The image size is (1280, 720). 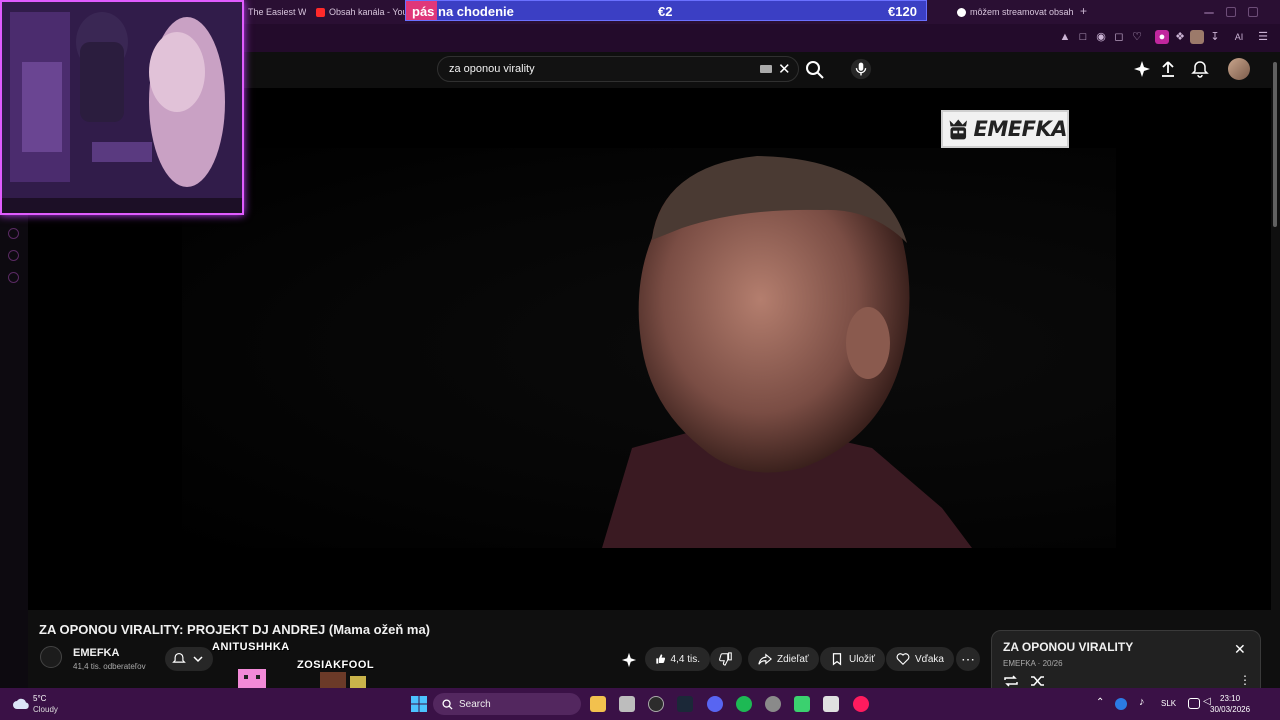 What do you see at coordinates (685, 659) in the screenshot?
I see `like-count: 4,4 tis.` at bounding box center [685, 659].